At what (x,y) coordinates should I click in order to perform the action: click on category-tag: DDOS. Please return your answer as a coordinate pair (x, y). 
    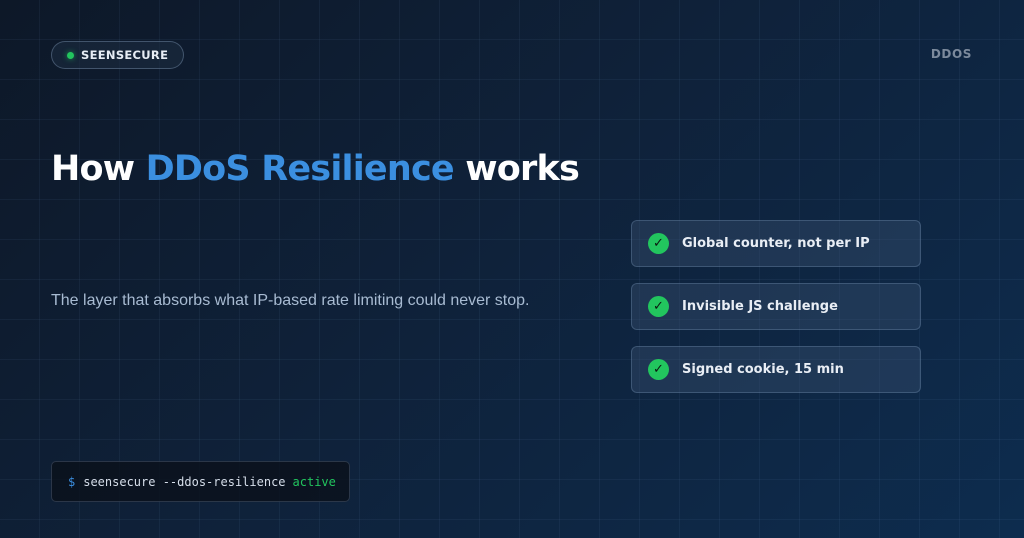
    Looking at the image, I should click on (951, 54).